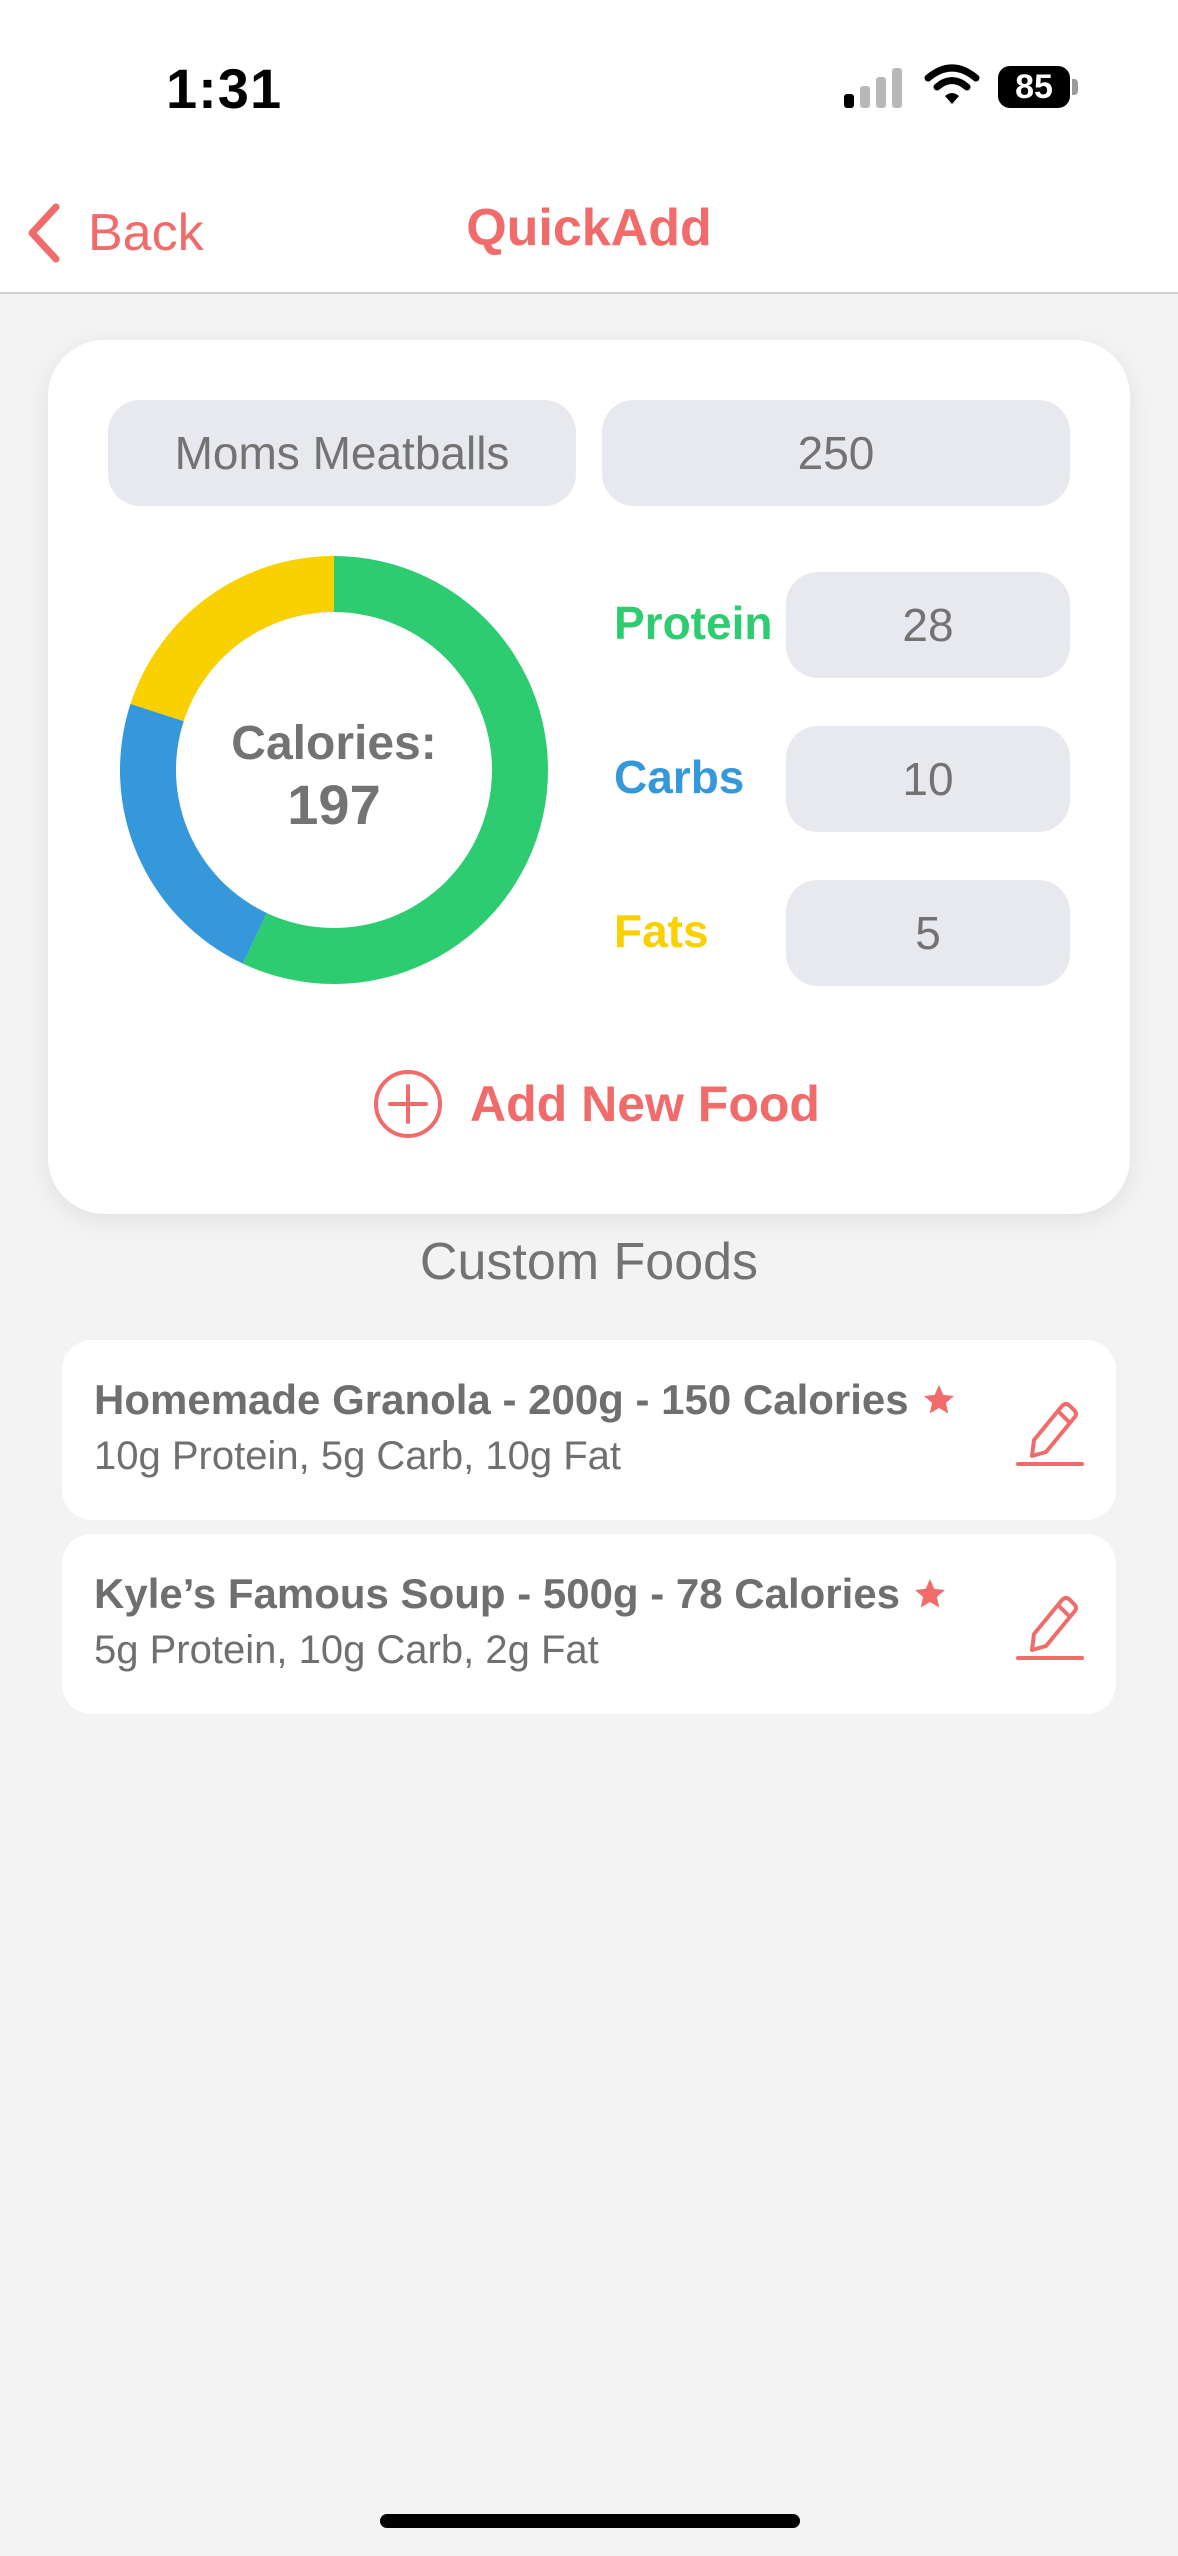 The width and height of the screenshot is (1178, 2556). What do you see at coordinates (334, 743) in the screenshot?
I see `calories-label: Calories:` at bounding box center [334, 743].